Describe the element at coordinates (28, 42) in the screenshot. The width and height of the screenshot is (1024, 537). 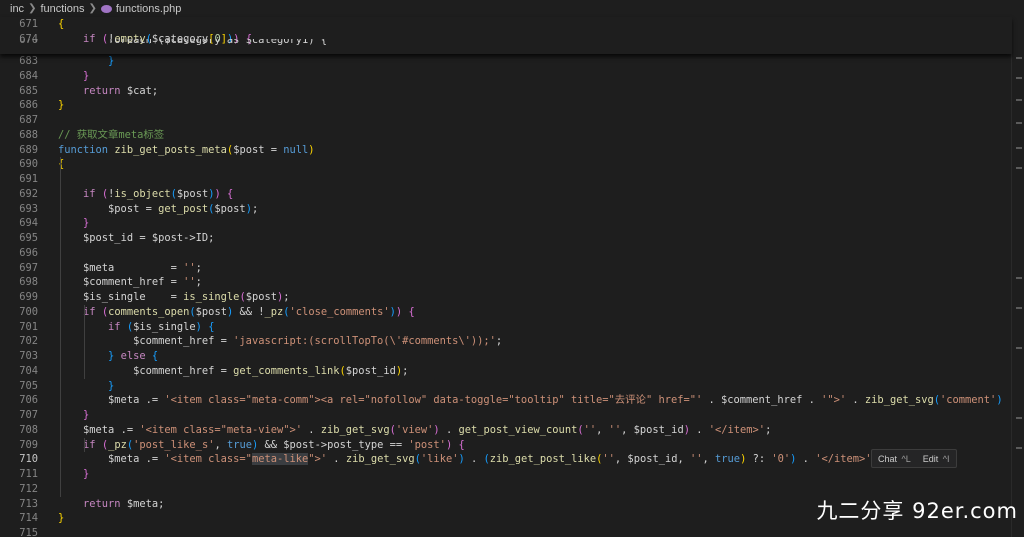
I see `line-number: 676` at that location.